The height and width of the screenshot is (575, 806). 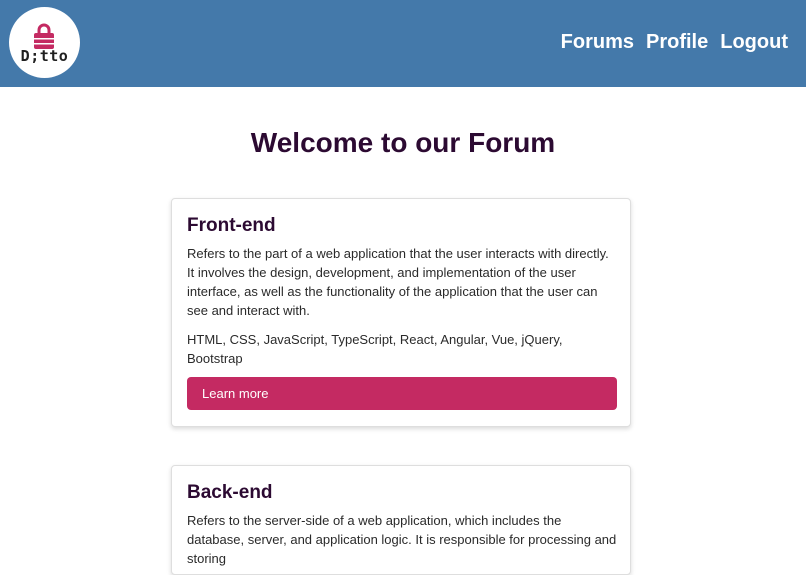 I want to click on lock-icon, so click(x=44, y=36).